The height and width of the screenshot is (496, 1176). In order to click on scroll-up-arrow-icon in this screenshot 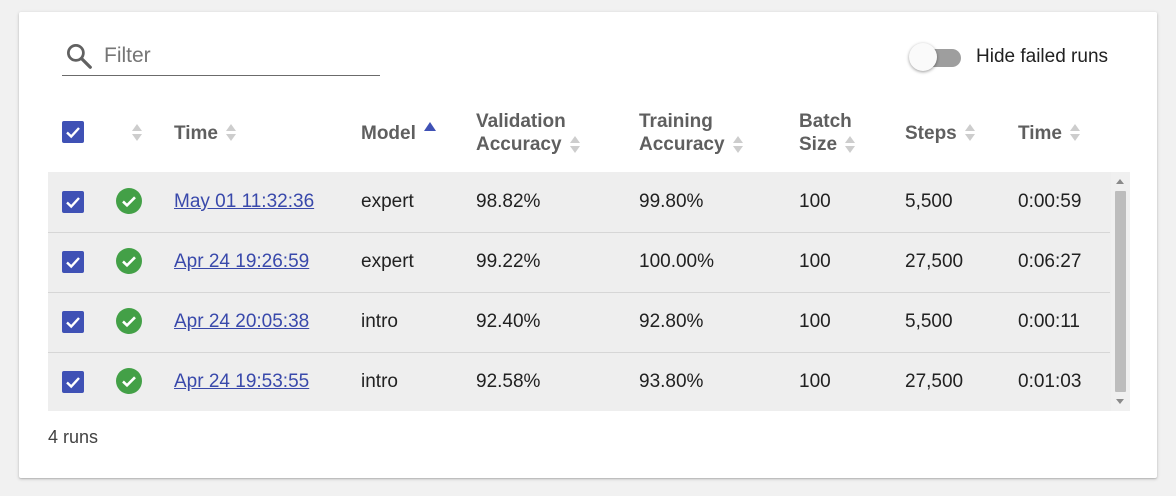, I will do `click(1120, 181)`.